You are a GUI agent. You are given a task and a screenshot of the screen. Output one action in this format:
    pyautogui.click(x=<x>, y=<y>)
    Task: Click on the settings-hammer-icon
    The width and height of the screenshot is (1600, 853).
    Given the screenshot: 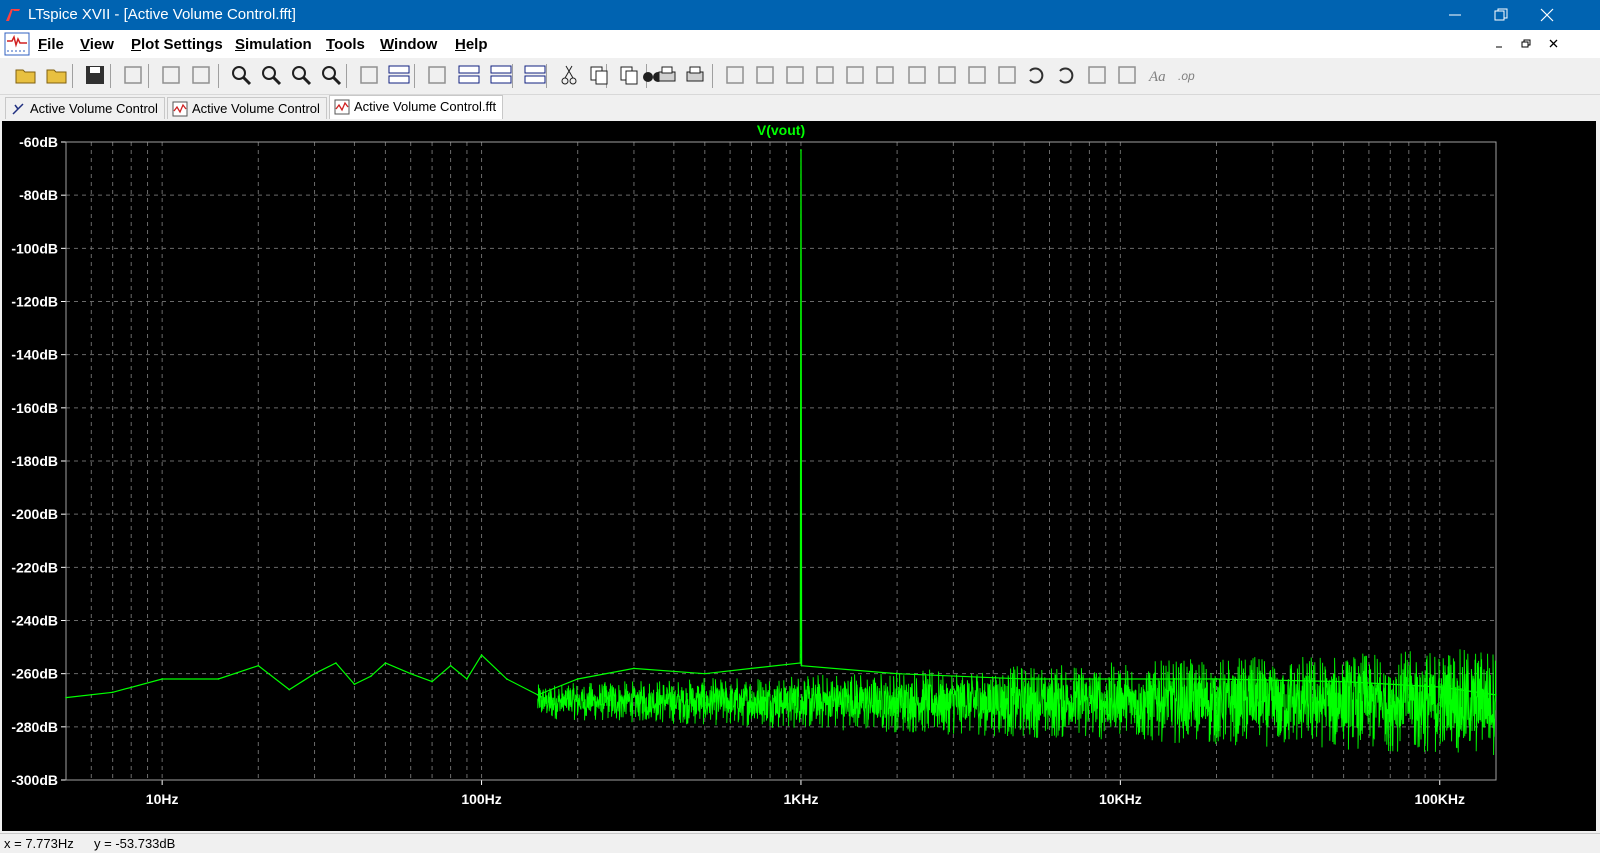 What is the action you would take?
    pyautogui.click(x=133, y=75)
    